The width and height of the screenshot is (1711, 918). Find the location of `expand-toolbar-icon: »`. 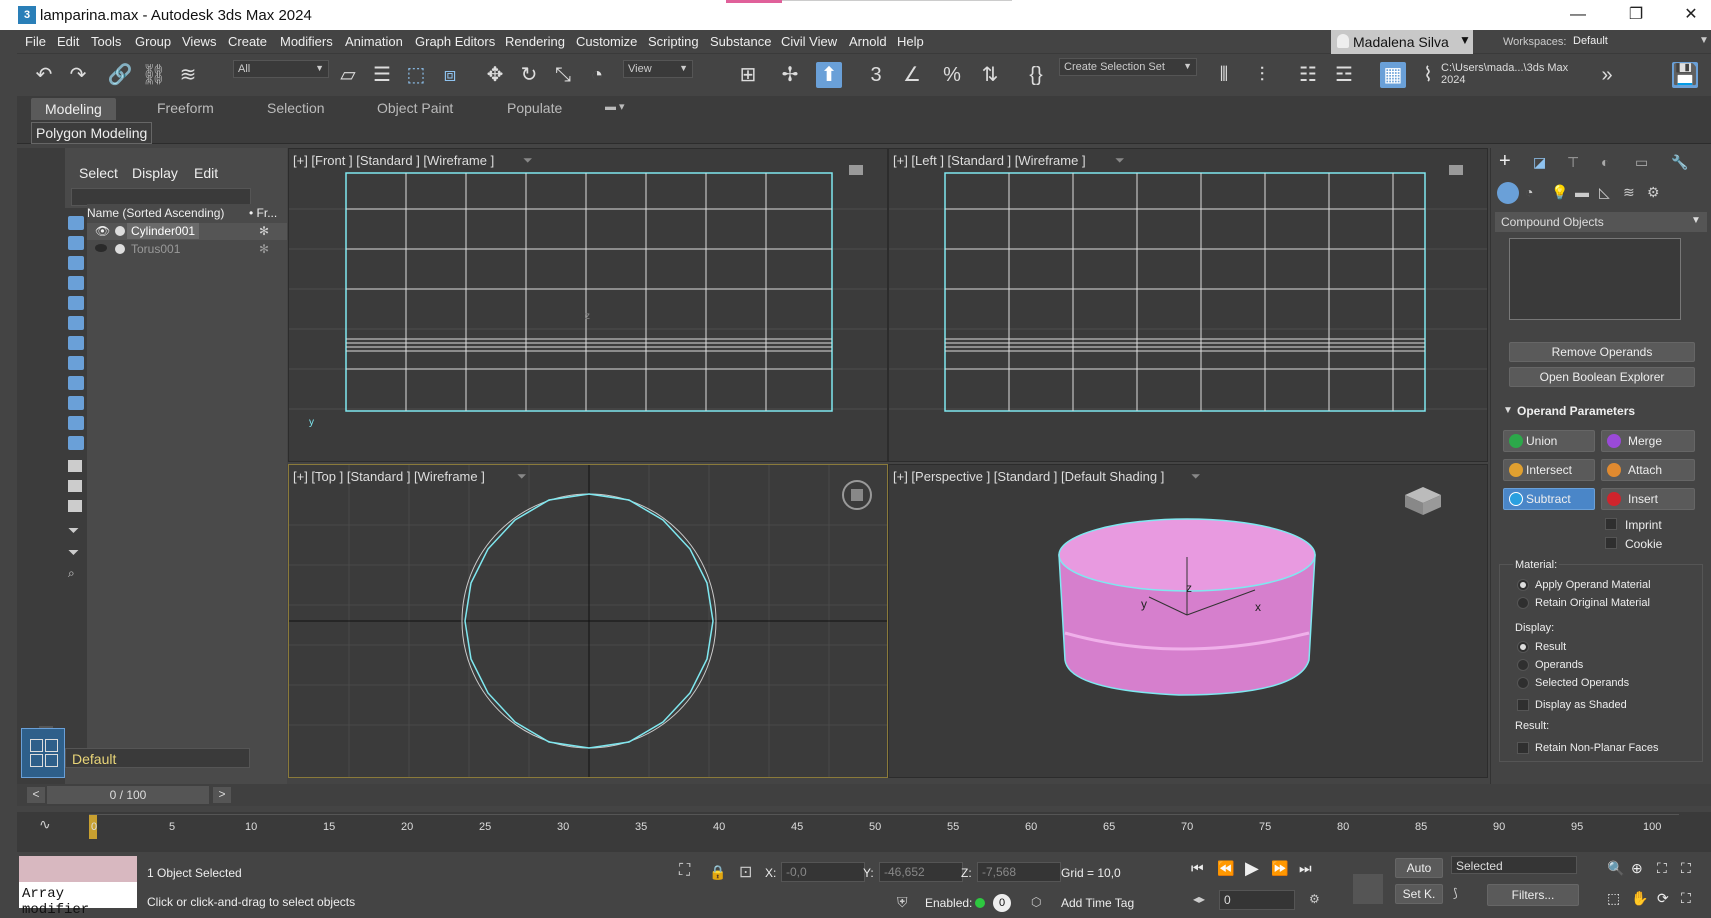

expand-toolbar-icon: » is located at coordinates (1607, 75).